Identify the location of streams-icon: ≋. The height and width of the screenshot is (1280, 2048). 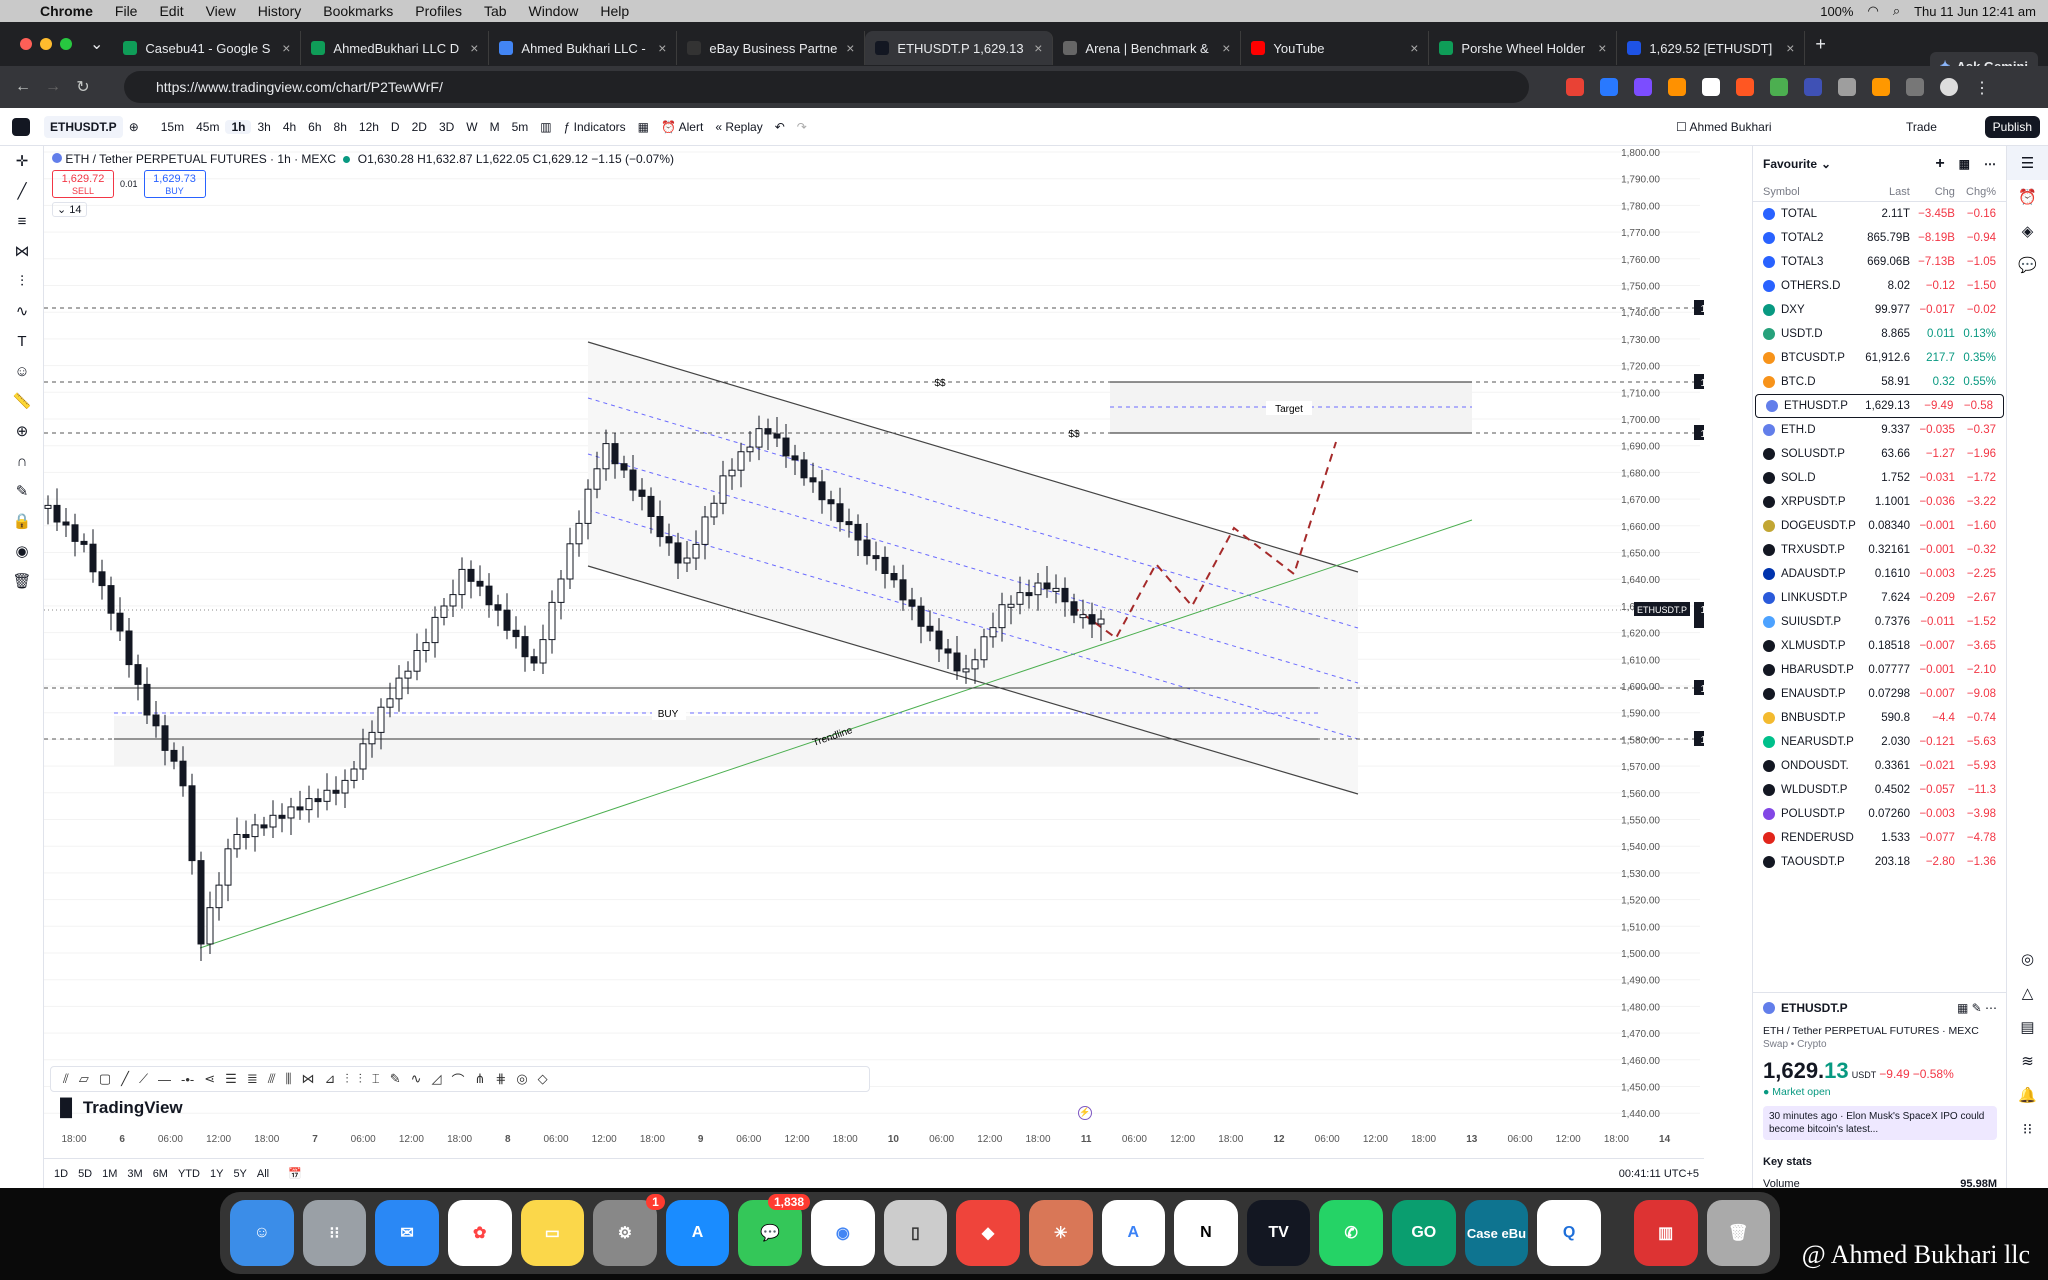
(2027, 1061).